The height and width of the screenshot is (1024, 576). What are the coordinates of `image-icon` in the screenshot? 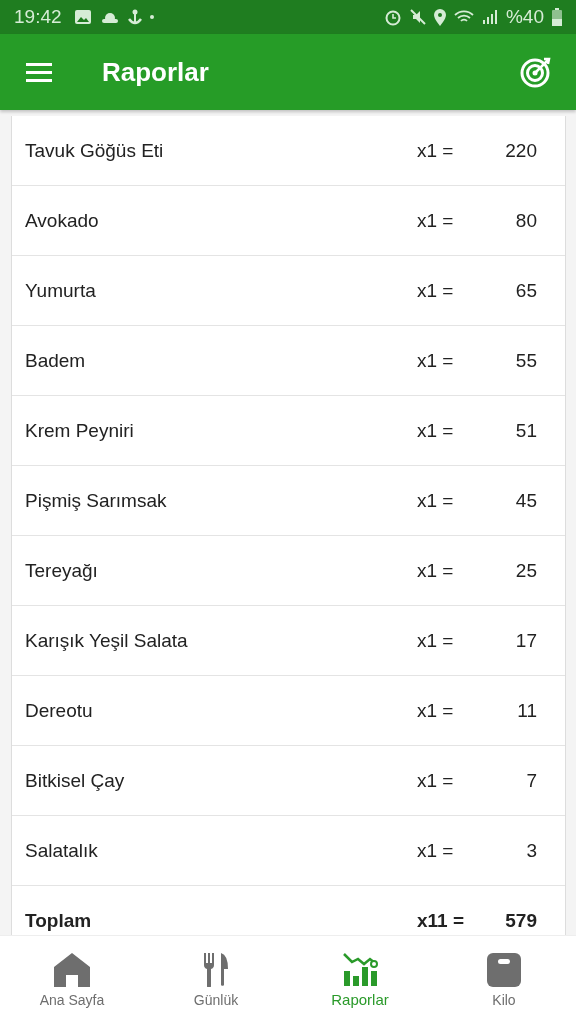 It's located at (82, 17).